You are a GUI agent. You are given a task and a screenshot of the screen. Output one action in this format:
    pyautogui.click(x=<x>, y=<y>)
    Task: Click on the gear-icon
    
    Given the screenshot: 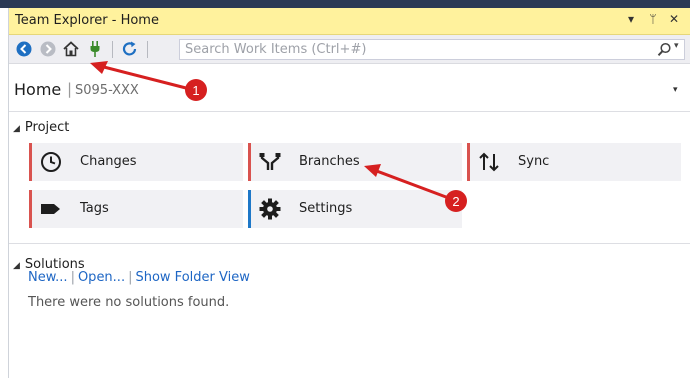 What is the action you would take?
    pyautogui.click(x=270, y=209)
    